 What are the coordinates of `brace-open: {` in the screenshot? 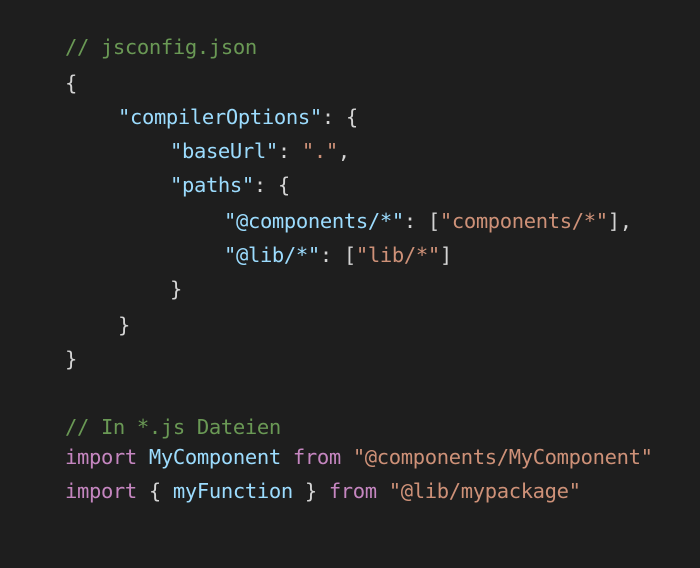 It's located at (160, 491).